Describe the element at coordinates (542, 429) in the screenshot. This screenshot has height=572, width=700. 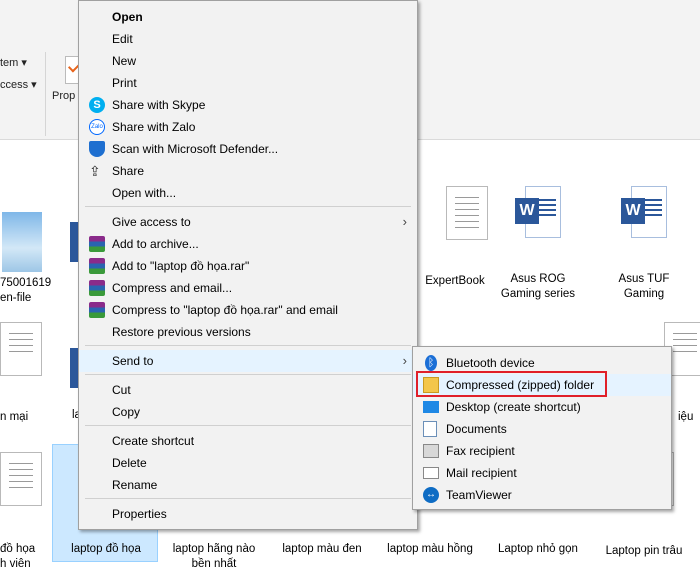
I see `sendto-documents: Documents` at that location.